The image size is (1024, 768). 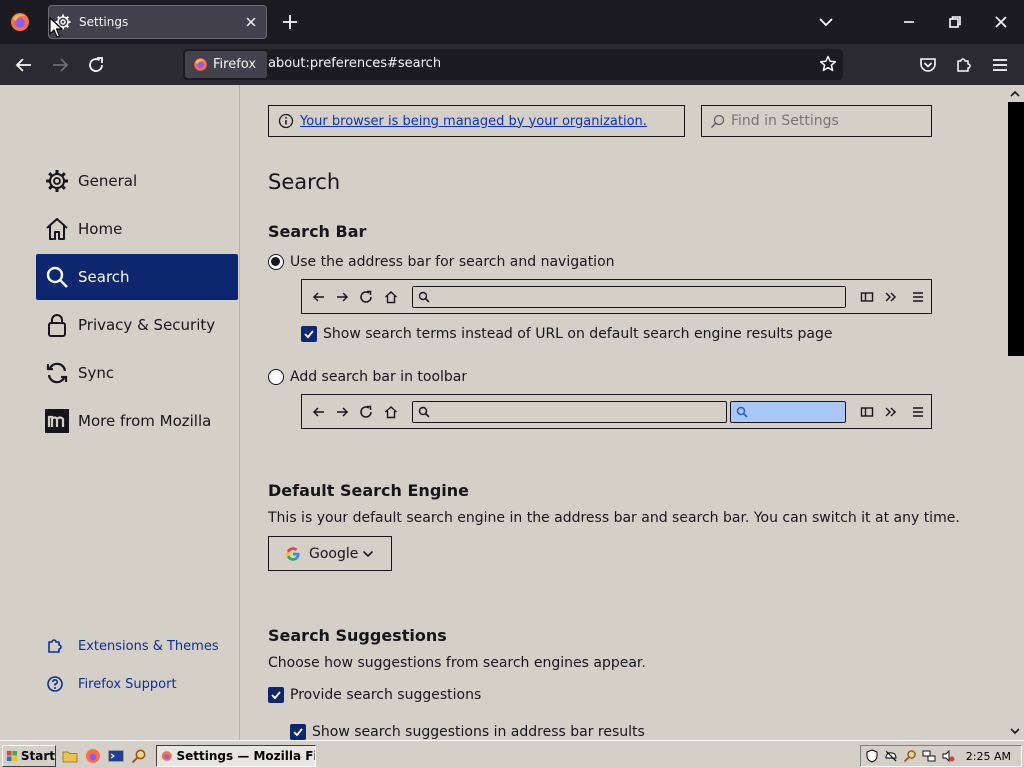 What do you see at coordinates (1015, 731) in the screenshot?
I see `scroll-down-arrow-icon` at bounding box center [1015, 731].